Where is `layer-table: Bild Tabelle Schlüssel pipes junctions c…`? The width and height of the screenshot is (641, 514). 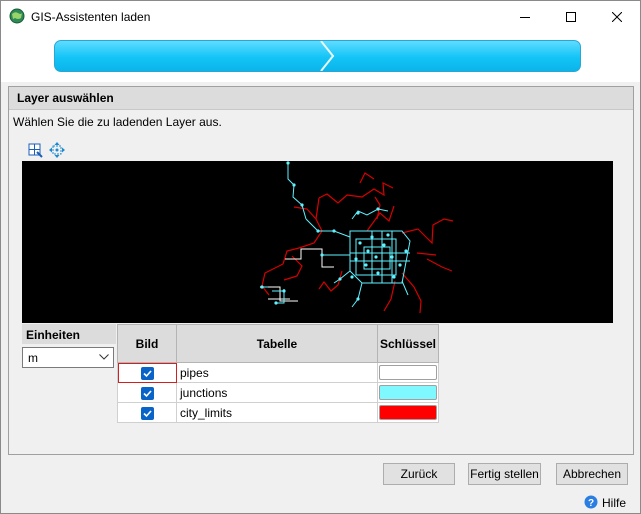
layer-table: Bild Tabelle Schlüssel pipes junctions c… is located at coordinates (278, 373).